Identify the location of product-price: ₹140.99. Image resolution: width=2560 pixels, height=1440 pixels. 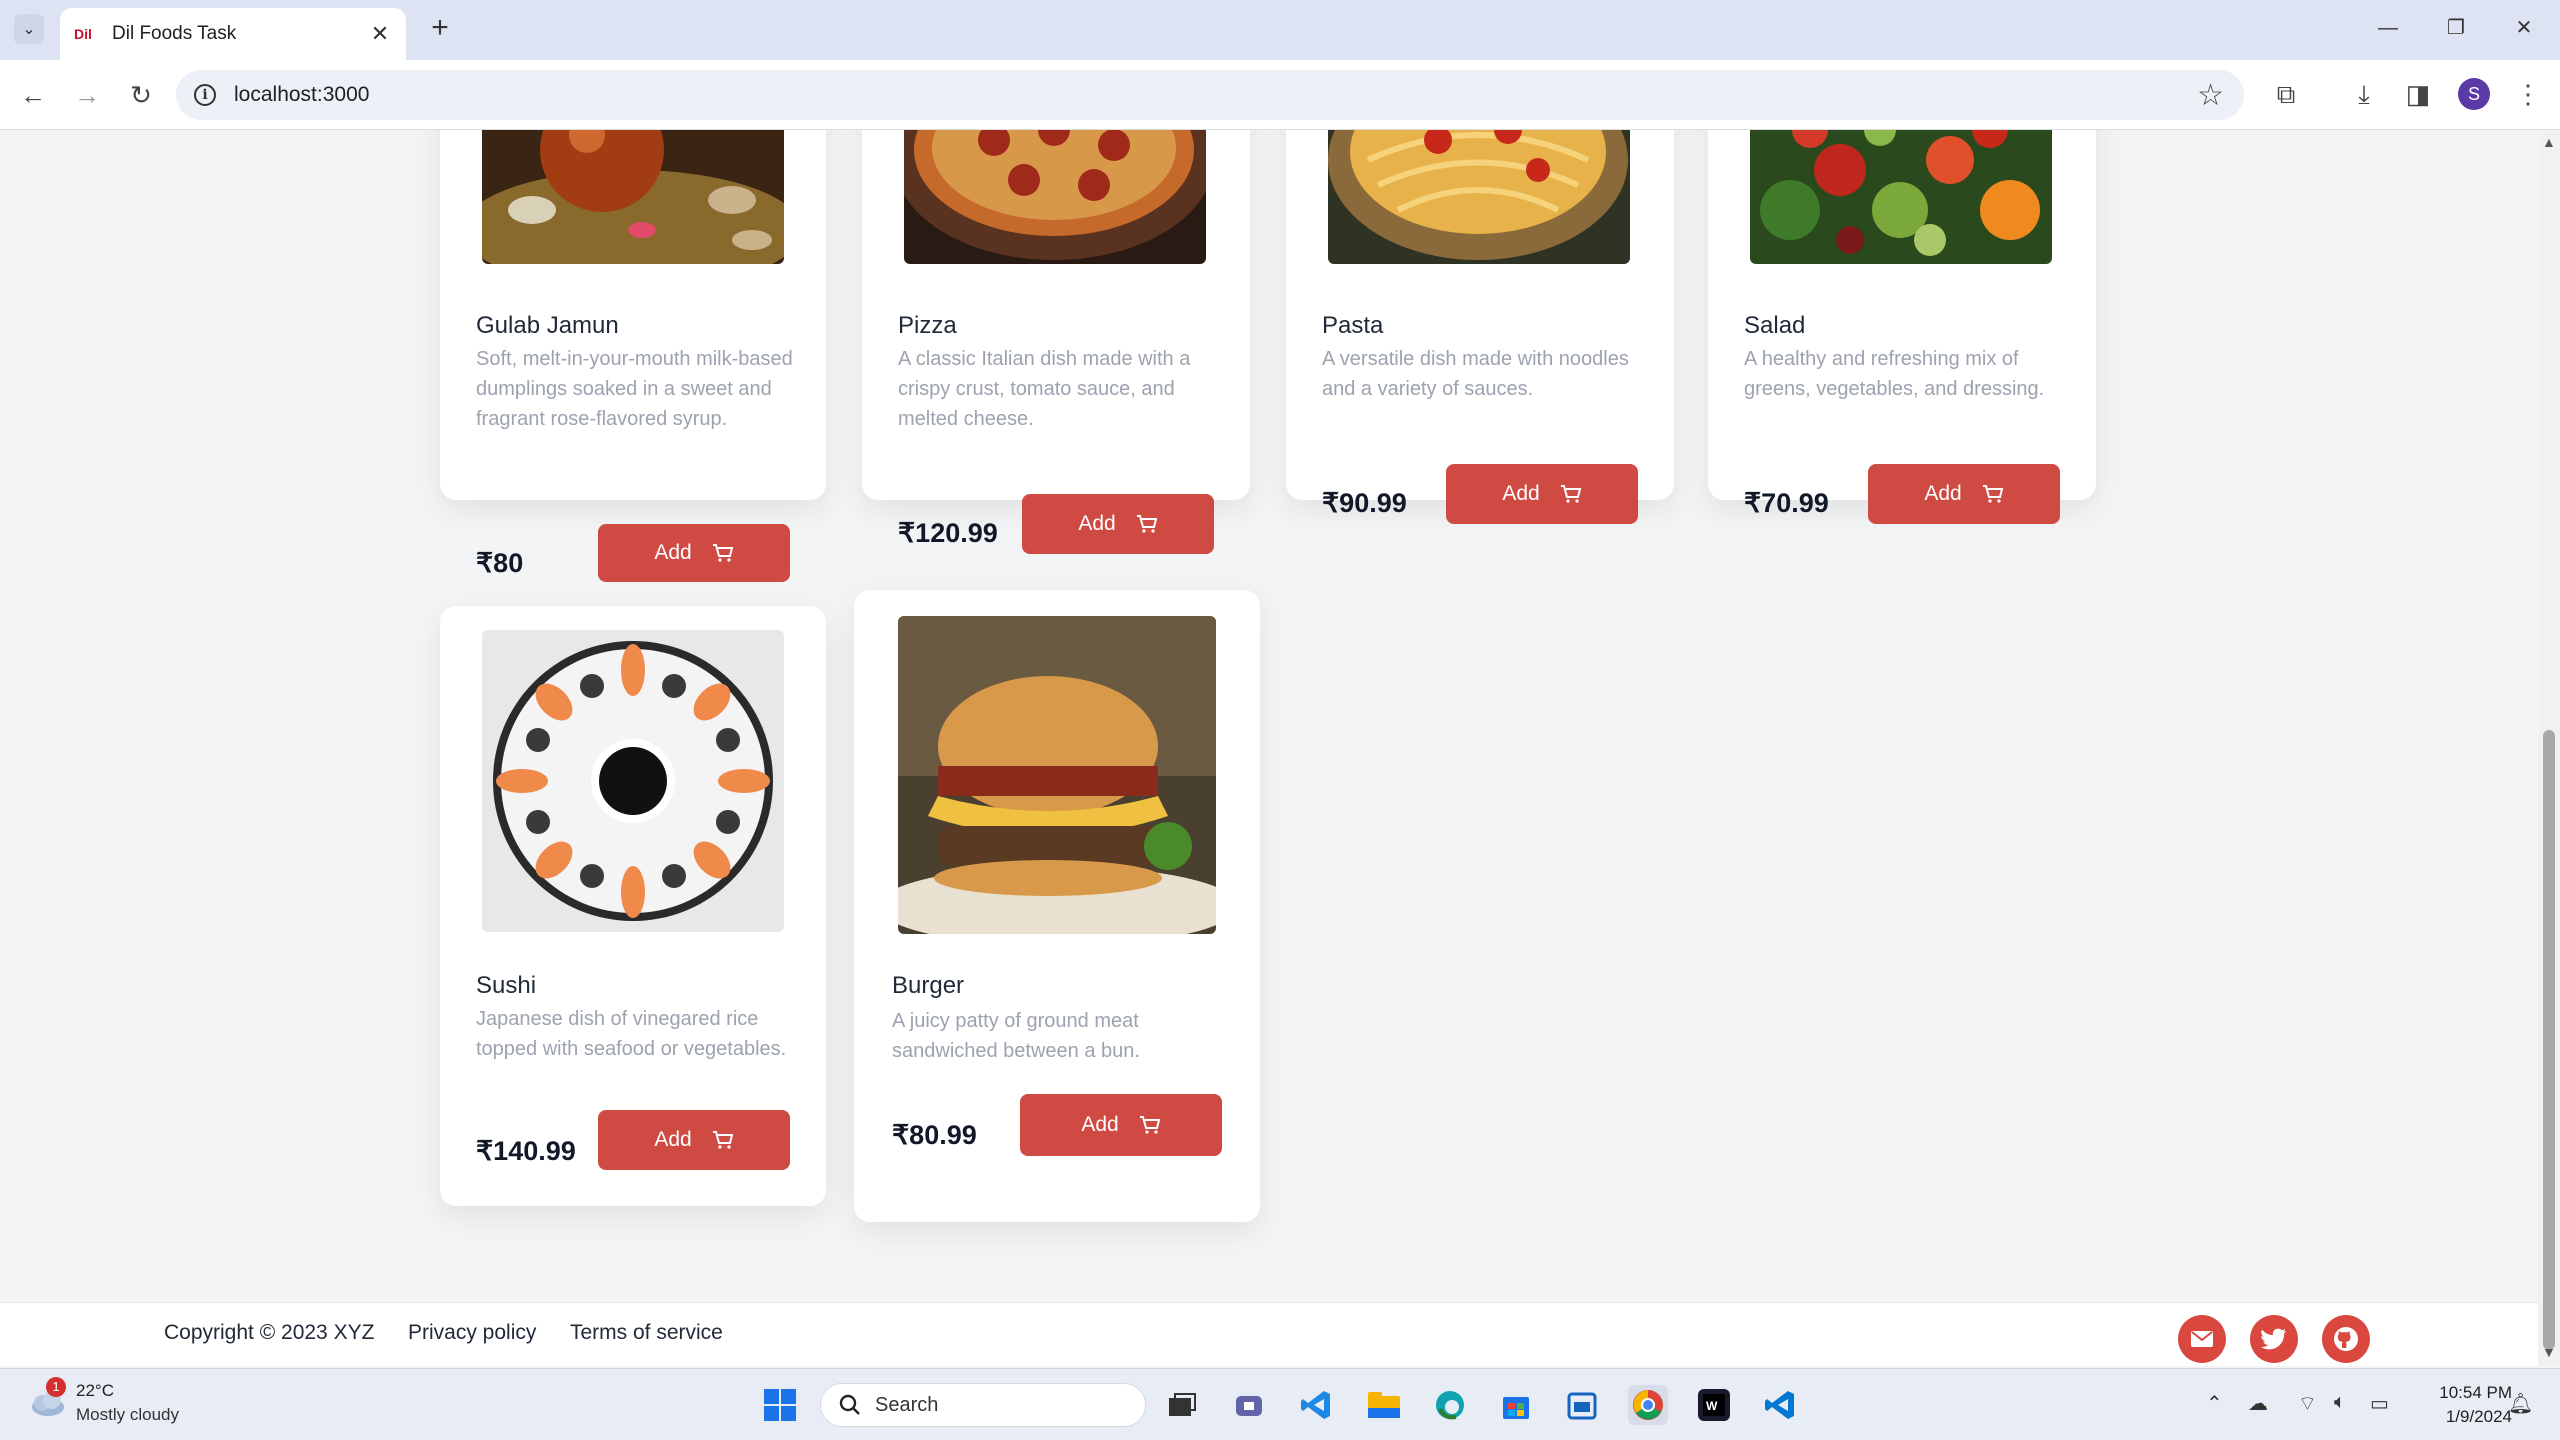
(526, 1151).